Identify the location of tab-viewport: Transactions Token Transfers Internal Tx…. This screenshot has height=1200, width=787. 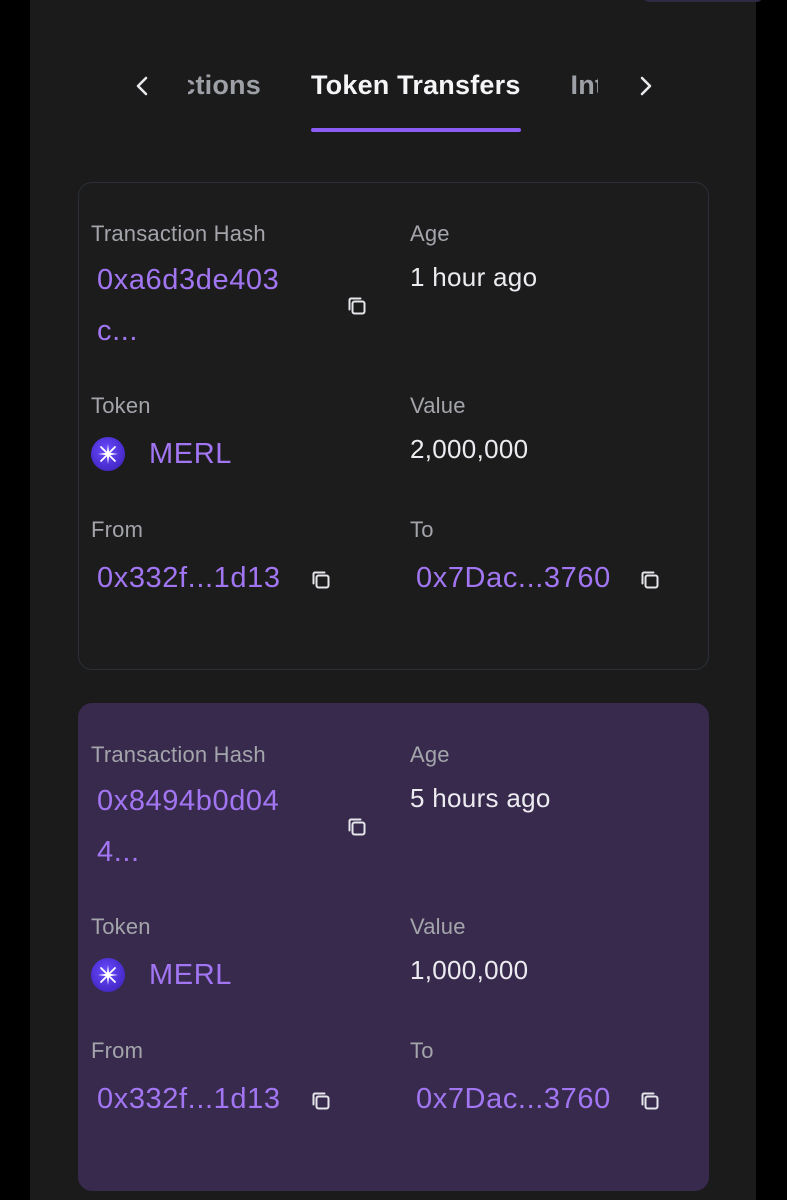
(393, 95).